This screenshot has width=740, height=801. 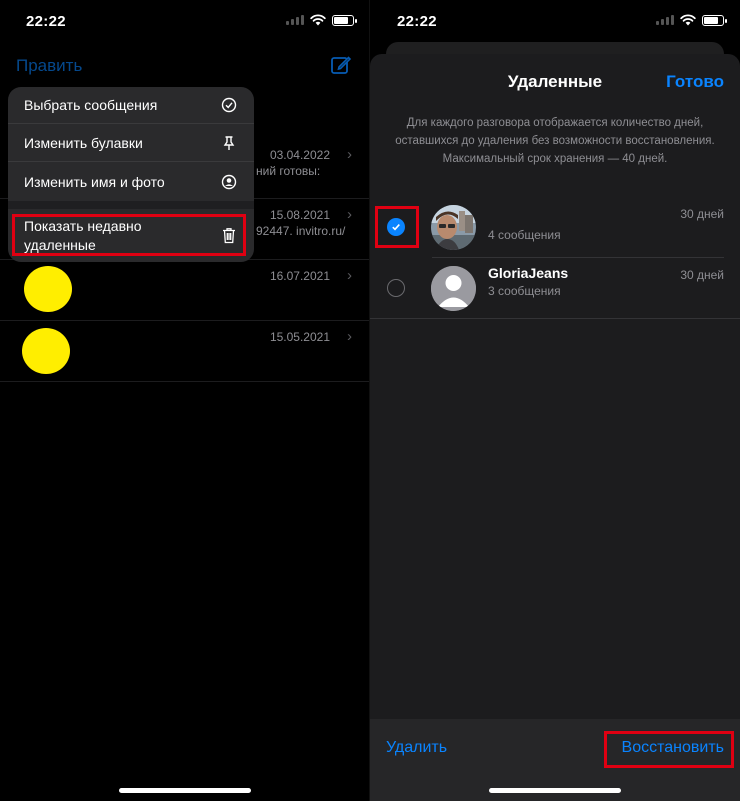 I want to click on menu-item-edit-pins: Изменить булавки, so click(x=131, y=143).